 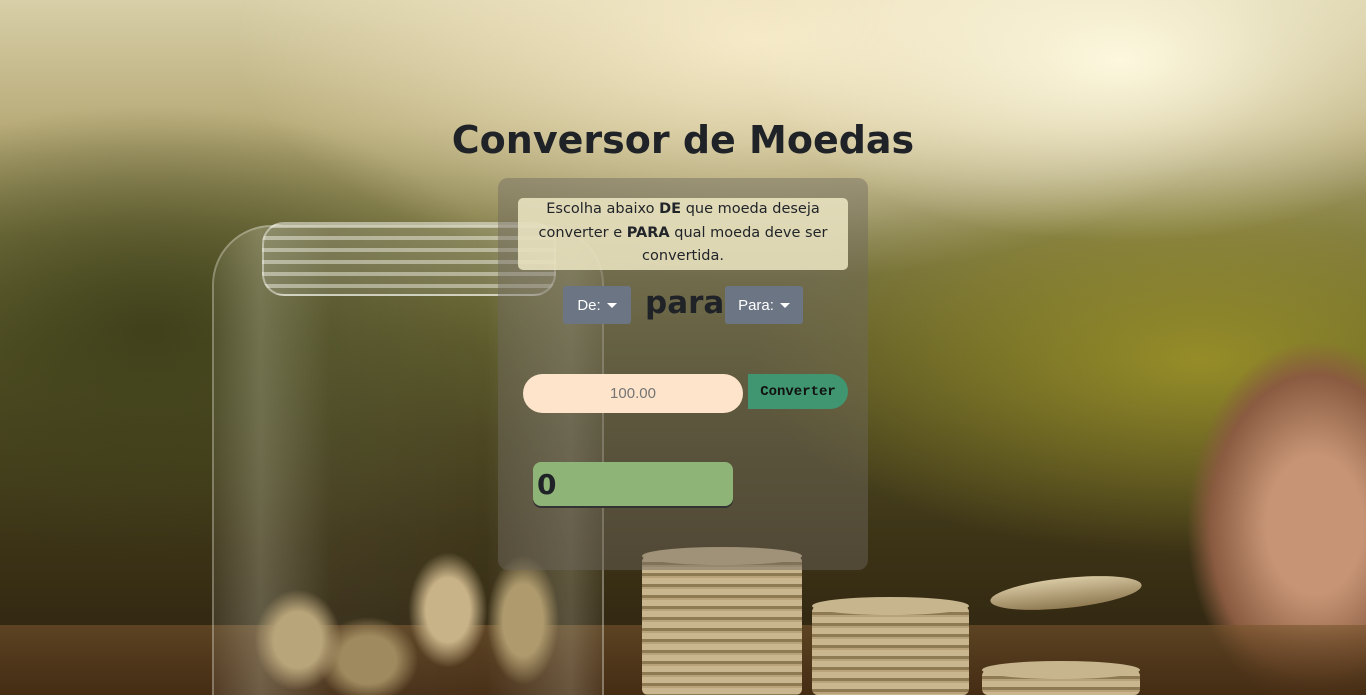 What do you see at coordinates (735, 244) in the screenshot?
I see `instructions-text-3: qual moeda deve ser convertida.` at bounding box center [735, 244].